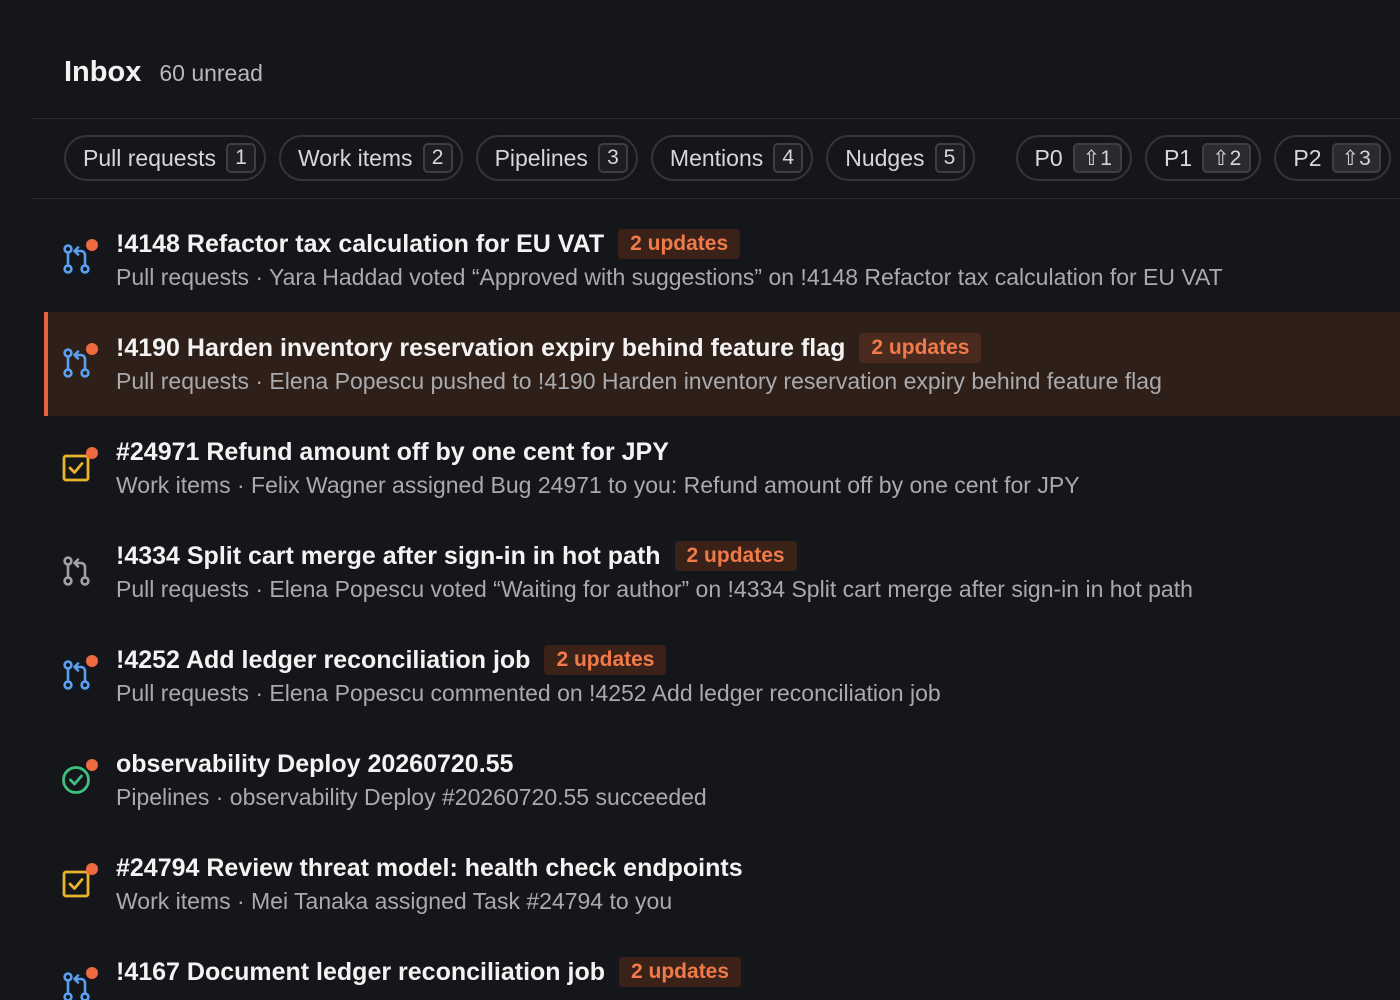  I want to click on filter-divider, so click(716, 198).